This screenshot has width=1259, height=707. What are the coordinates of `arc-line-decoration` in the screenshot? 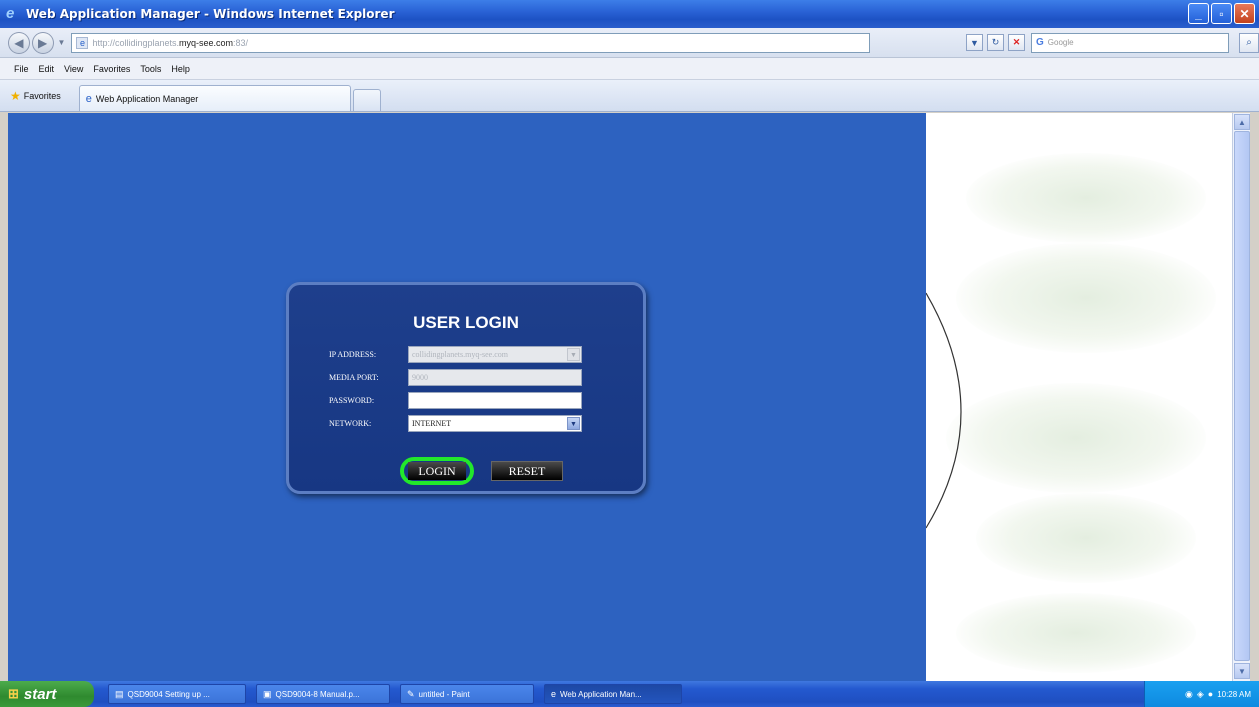 It's located at (944, 410).